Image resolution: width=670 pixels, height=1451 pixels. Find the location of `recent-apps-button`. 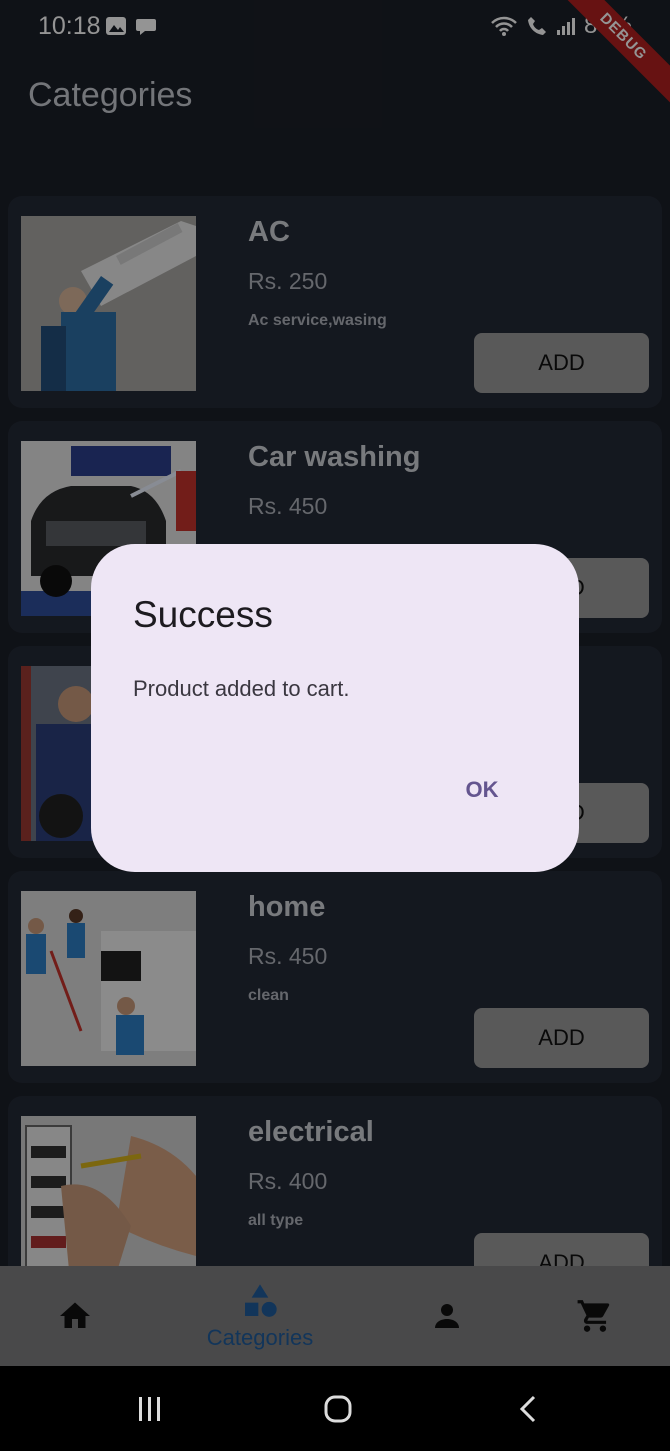

recent-apps-button is located at coordinates (150, 1408).